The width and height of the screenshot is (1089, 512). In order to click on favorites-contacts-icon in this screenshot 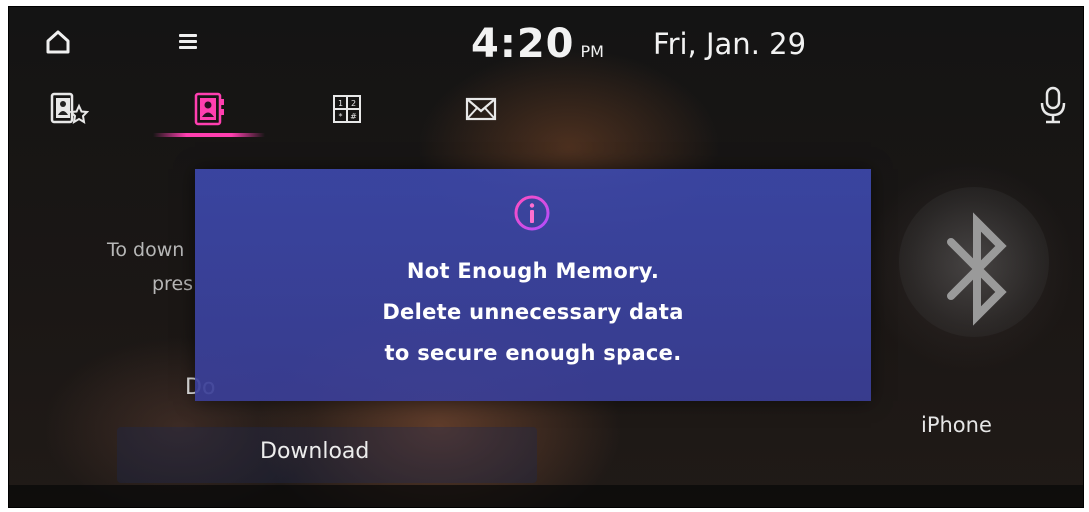, I will do `click(69, 108)`.